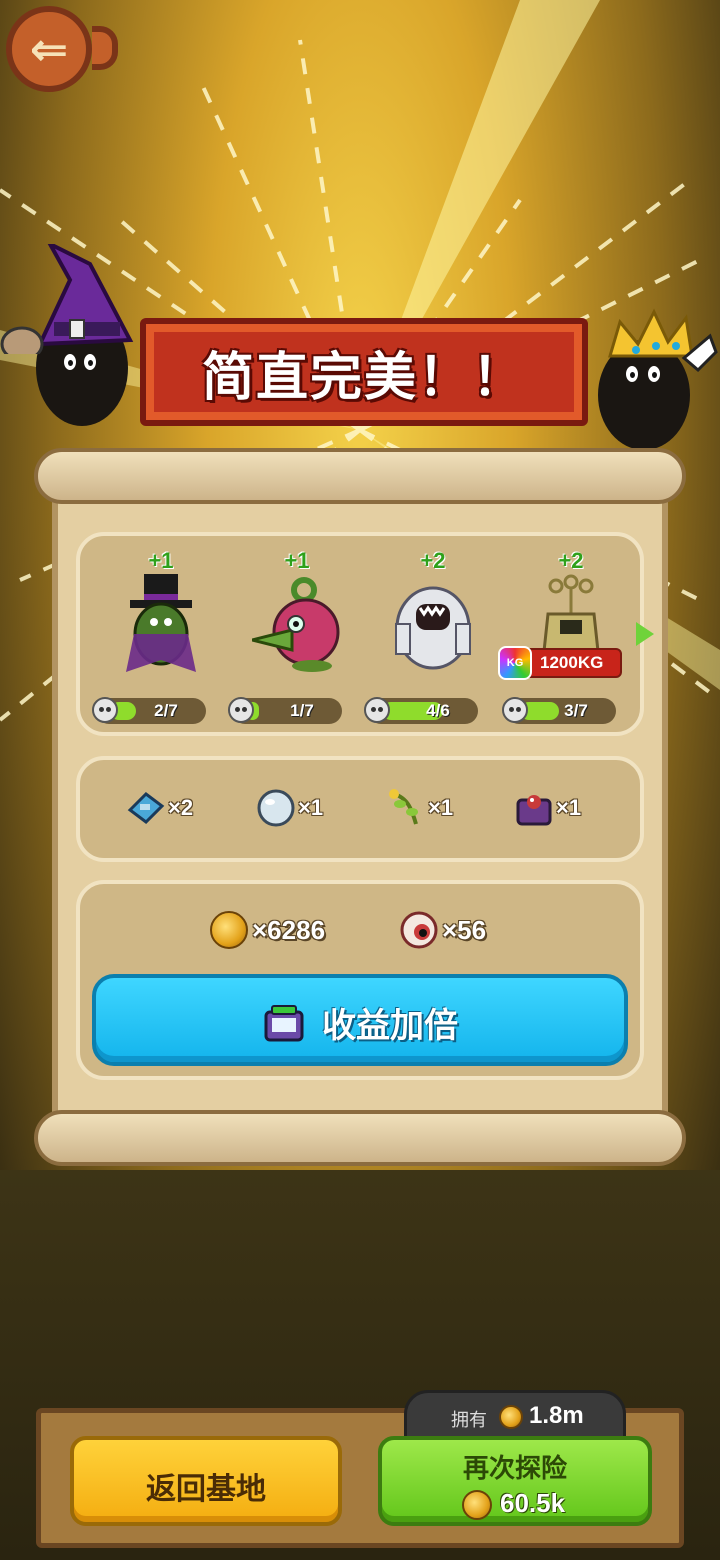 The width and height of the screenshot is (720, 1560). Describe the element at coordinates (514, 1468) in the screenshot. I see `explore-again-label: 再次探险` at that location.